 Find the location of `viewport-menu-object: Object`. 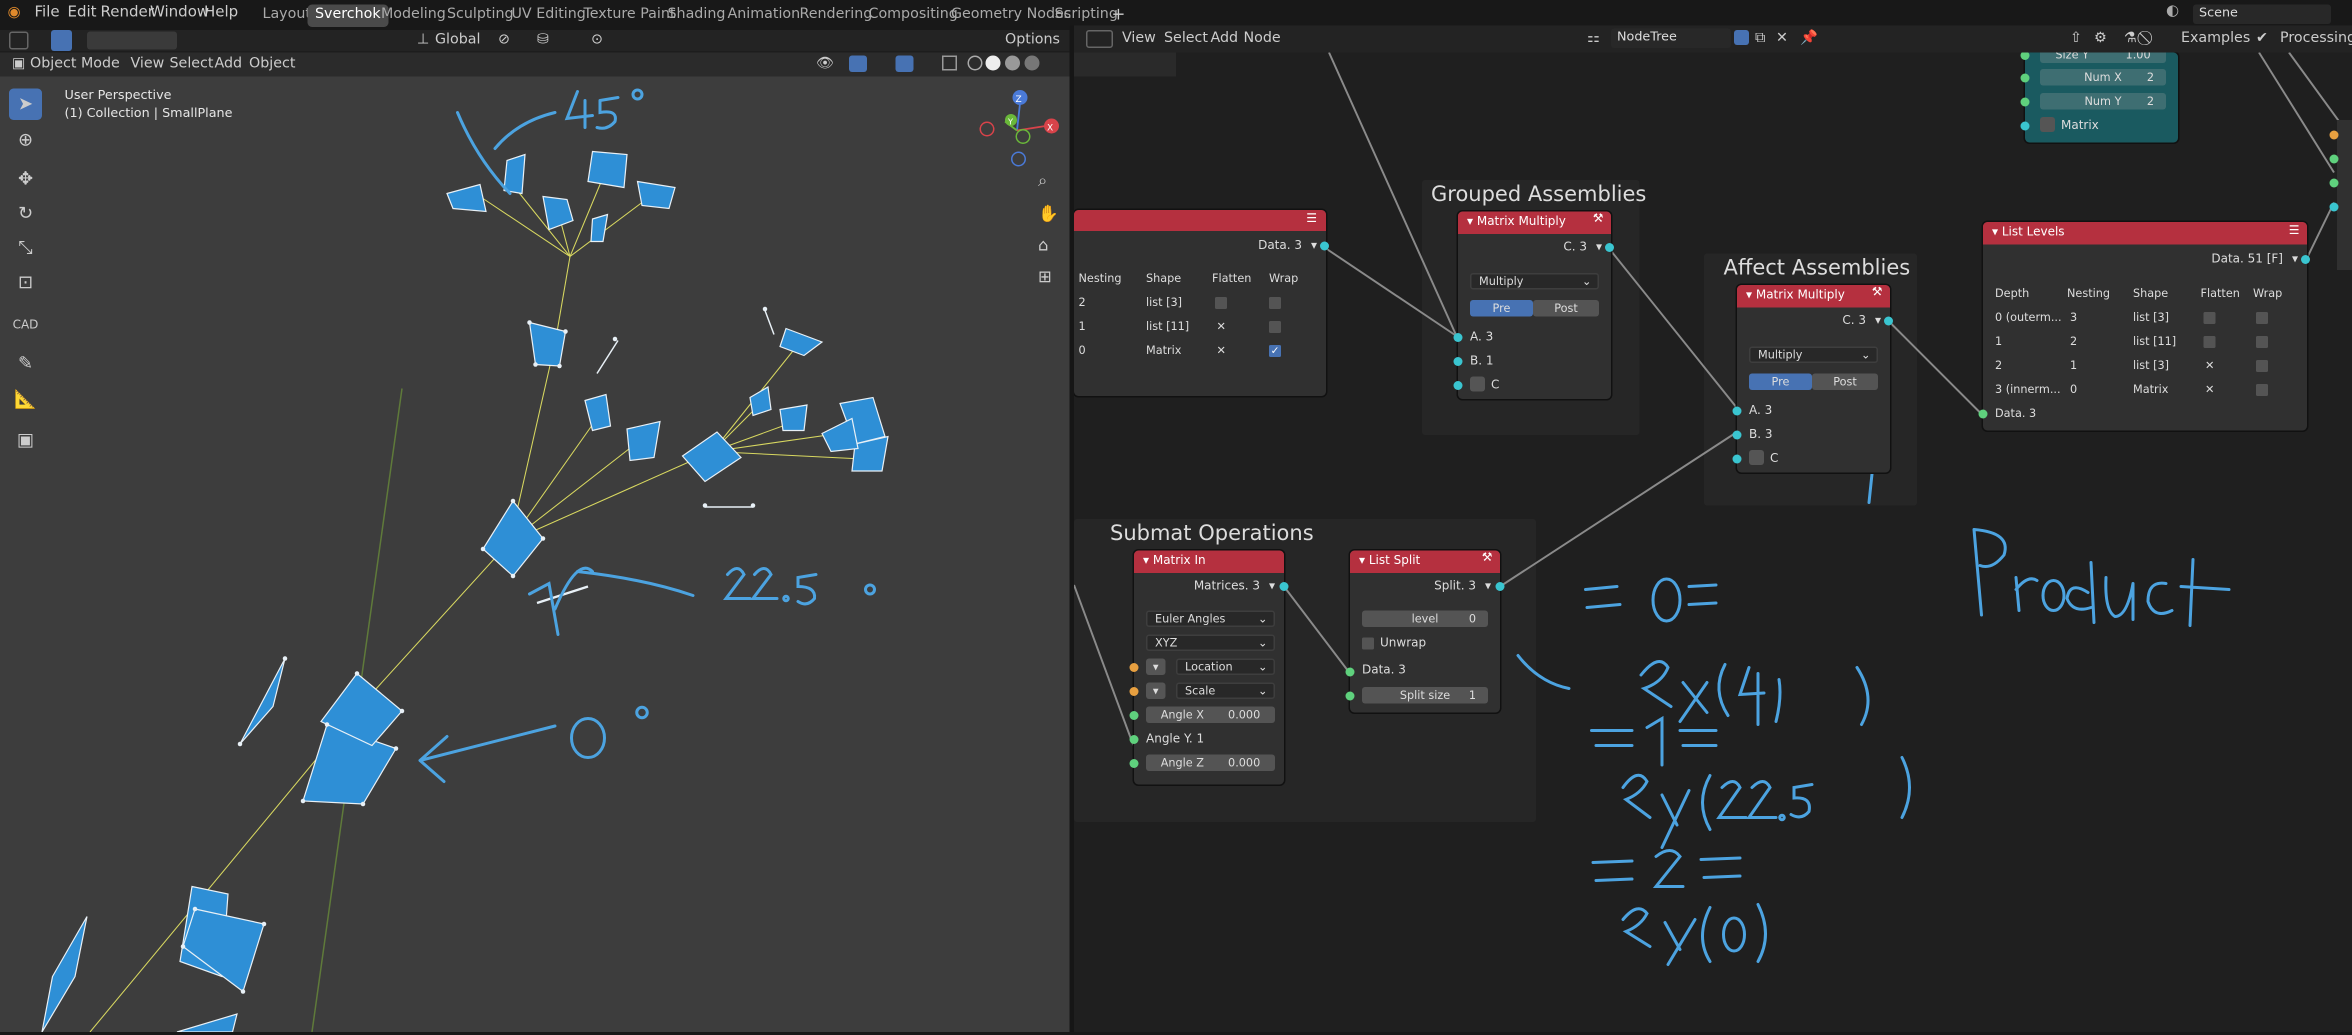

viewport-menu-object: Object is located at coordinates (272, 65).